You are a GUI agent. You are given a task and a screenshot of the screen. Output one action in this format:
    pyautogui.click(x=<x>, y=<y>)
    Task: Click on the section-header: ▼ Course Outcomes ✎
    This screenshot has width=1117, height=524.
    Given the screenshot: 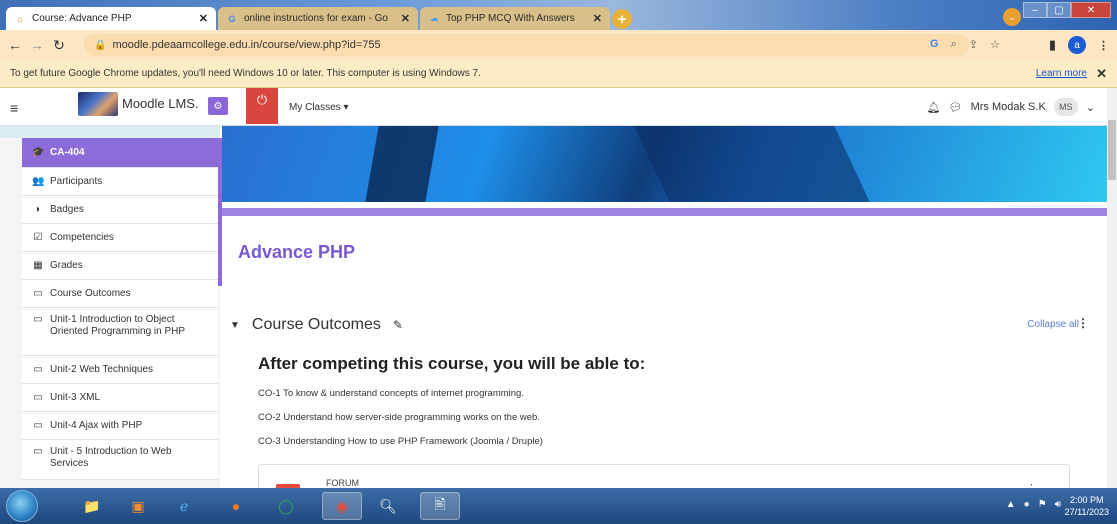 What is the action you would take?
    pyautogui.click(x=316, y=325)
    